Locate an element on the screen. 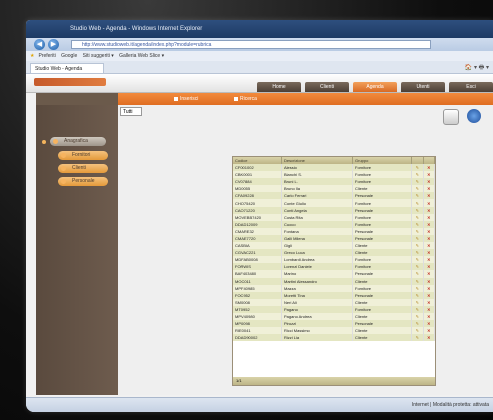 Image resolution: width=493 pixels, height=420 pixels. back-arrow-icon: ◀ is located at coordinates (39, 44).